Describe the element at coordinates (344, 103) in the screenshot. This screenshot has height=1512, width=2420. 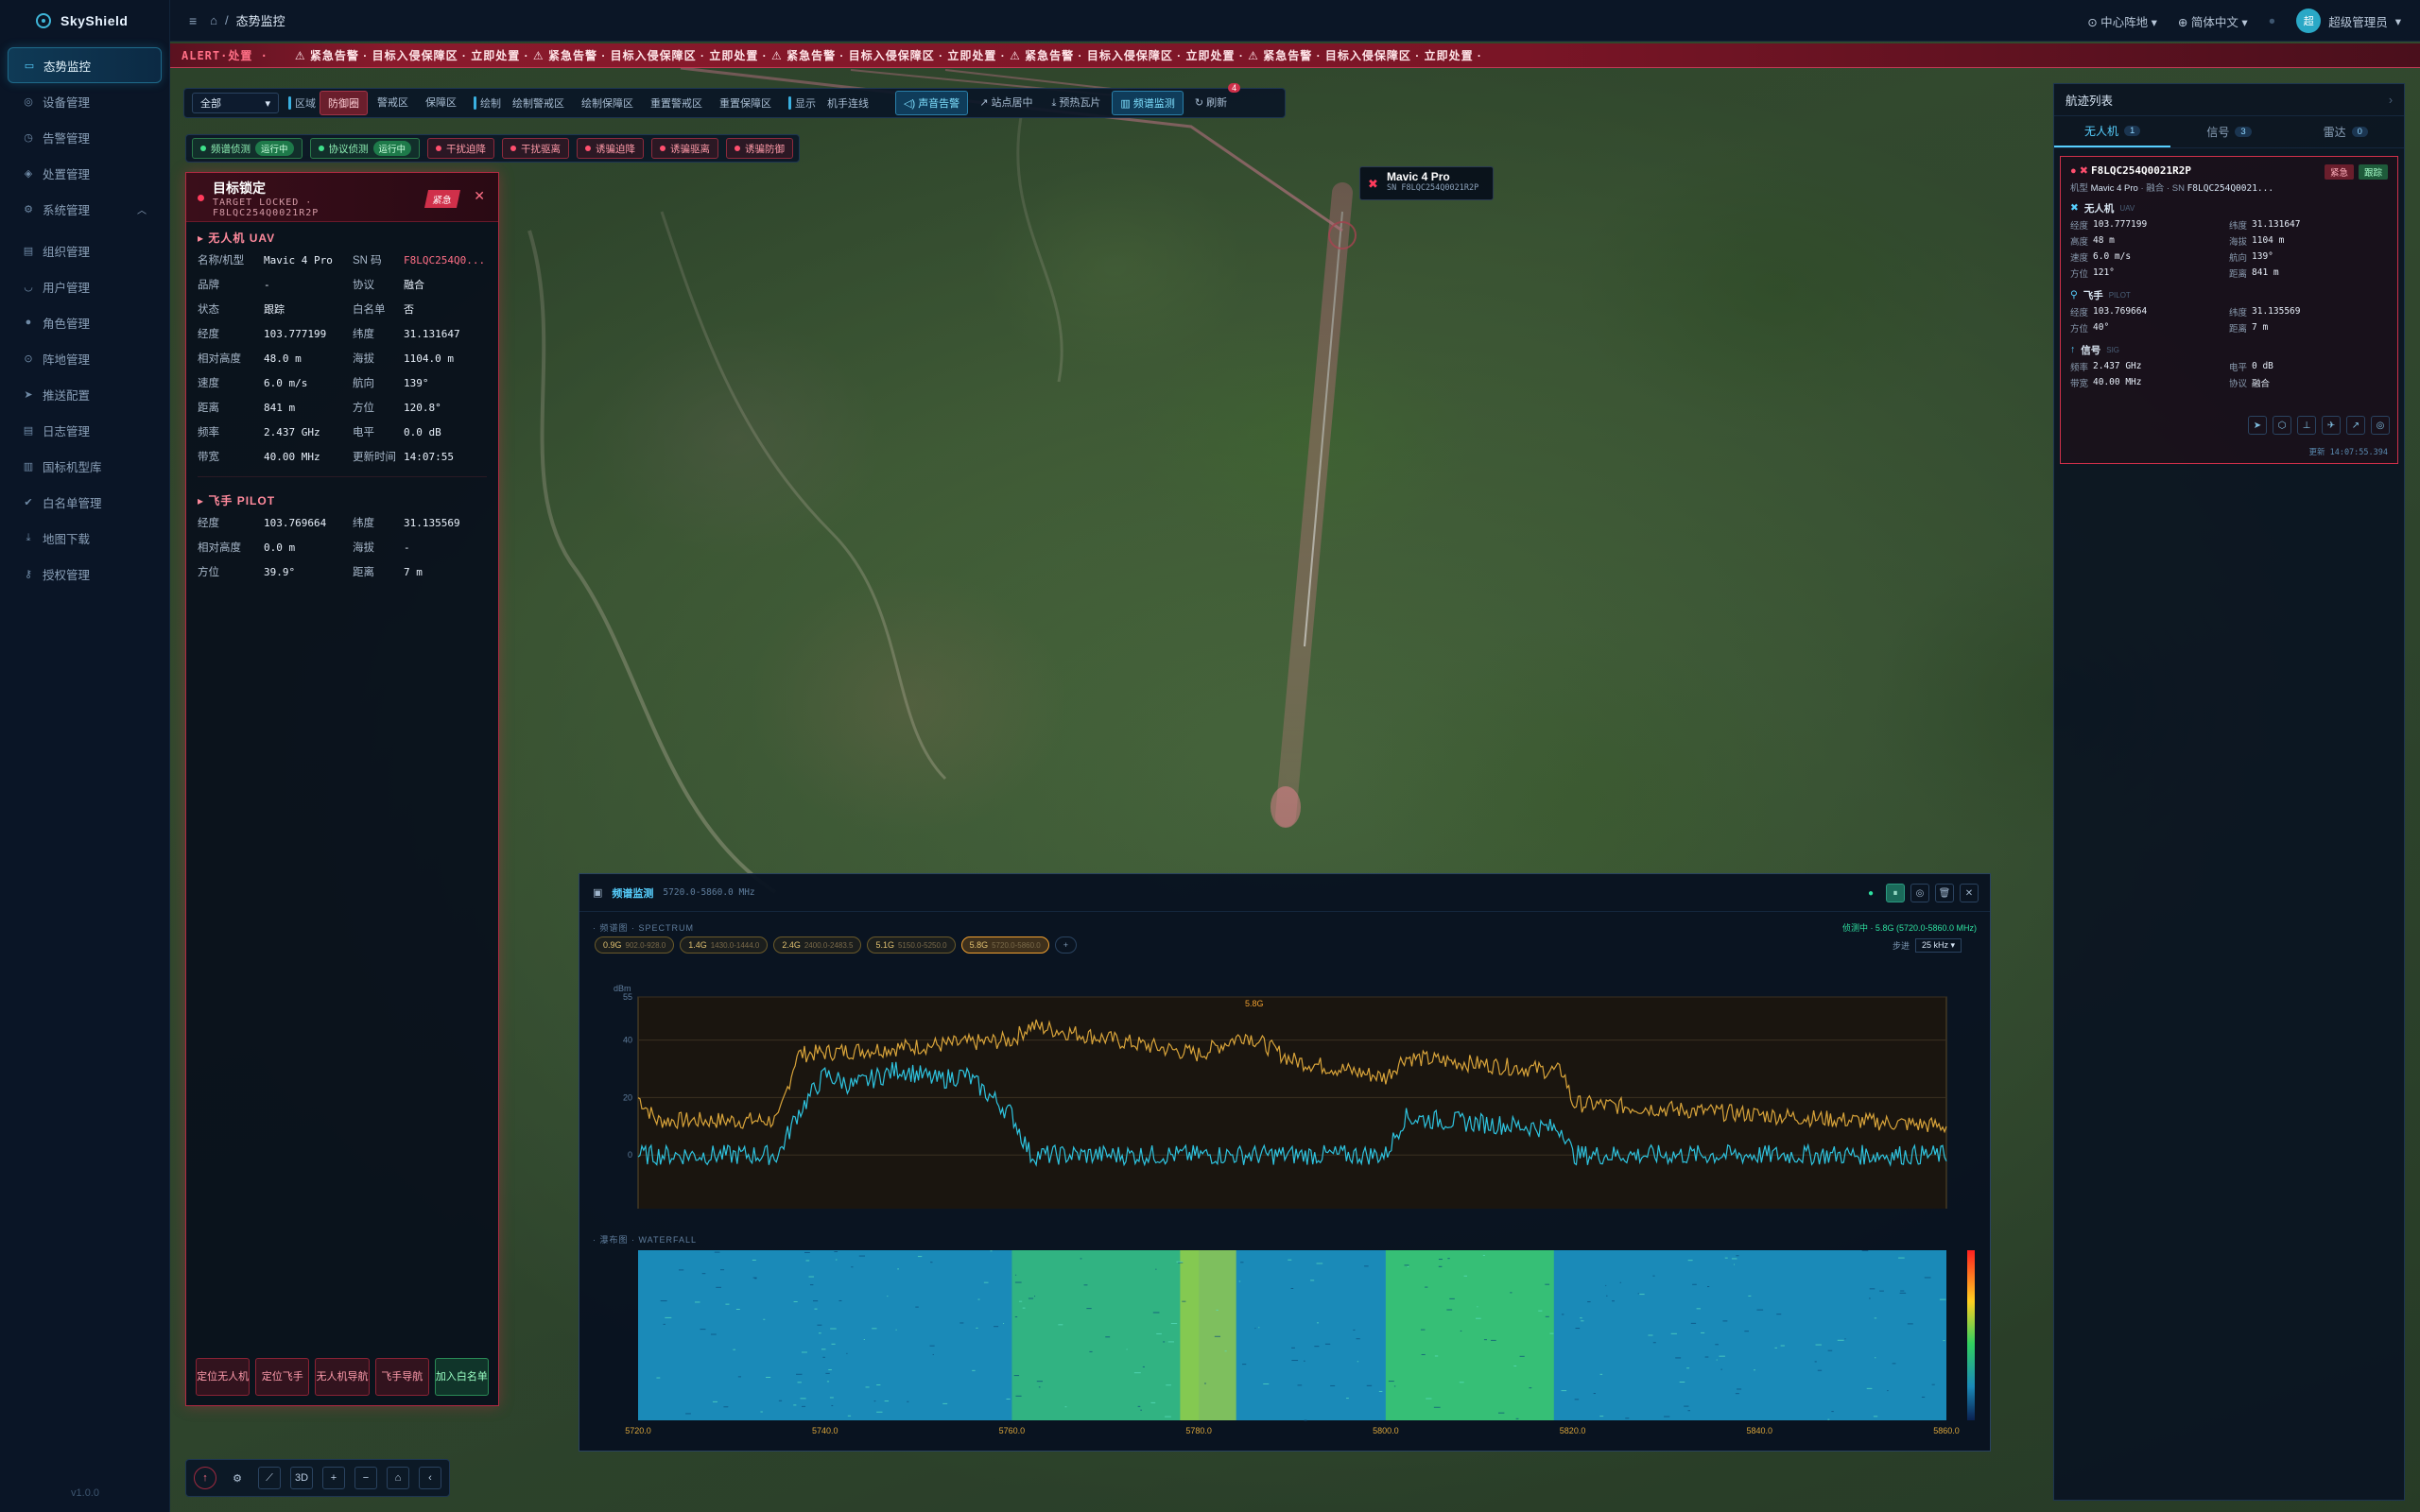
I see `area-btn-0: 防御圈` at that location.